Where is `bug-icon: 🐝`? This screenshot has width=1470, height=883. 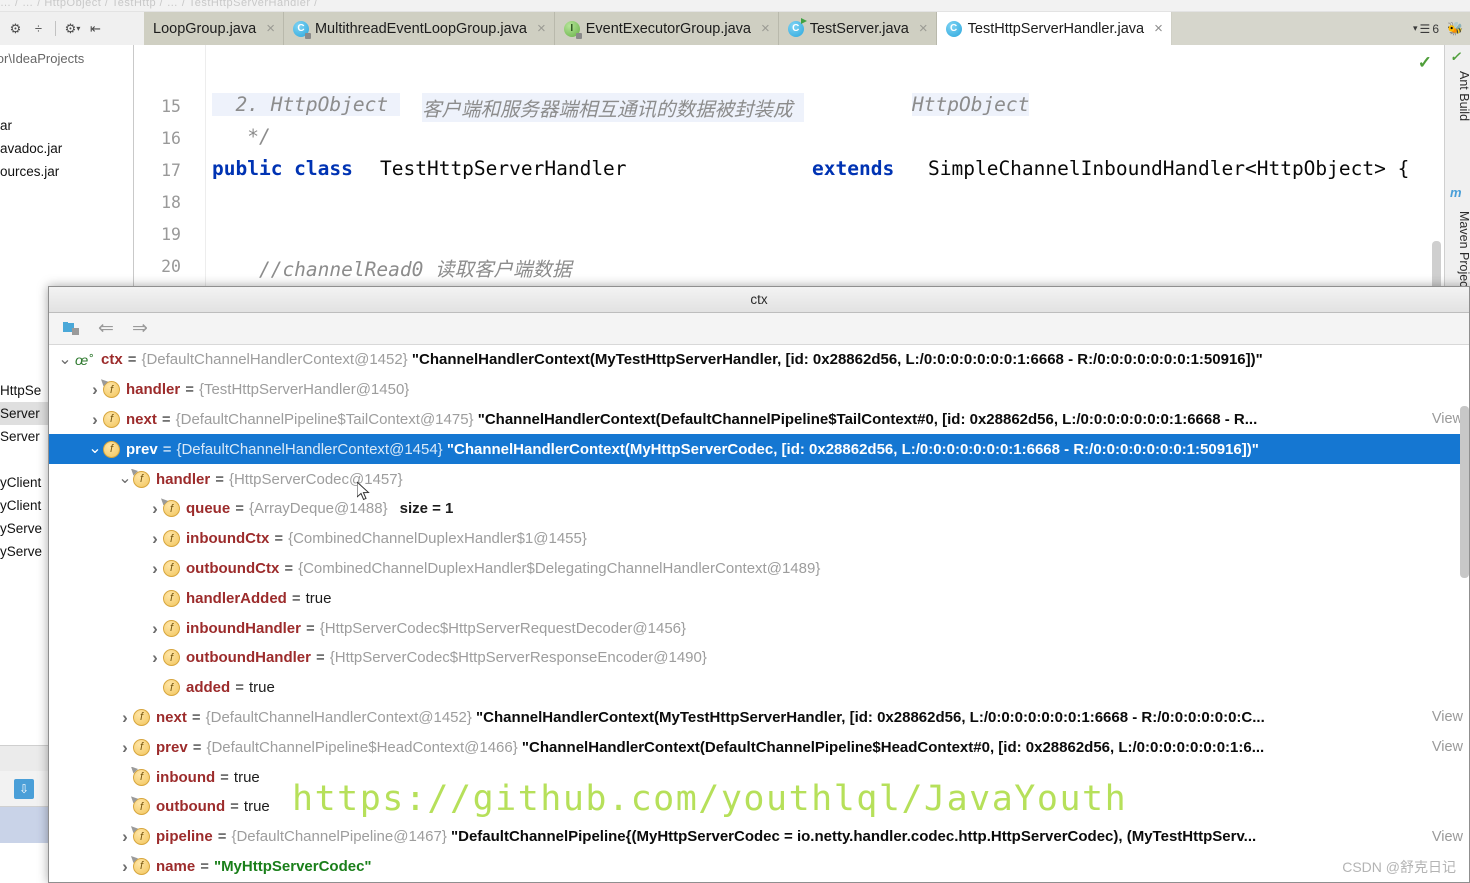
bug-icon: 🐝 is located at coordinates (1455, 28).